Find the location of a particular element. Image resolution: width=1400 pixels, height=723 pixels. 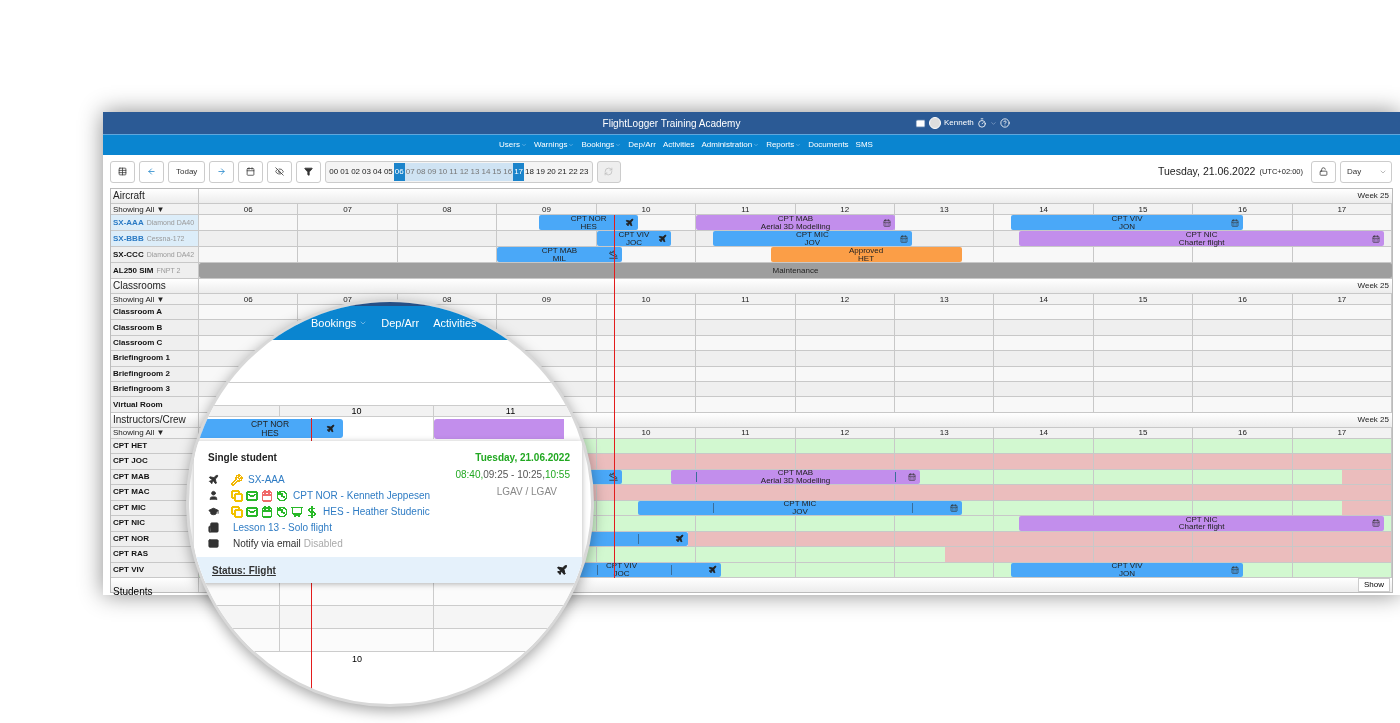

hour-option: 06 is located at coordinates (399, 171).